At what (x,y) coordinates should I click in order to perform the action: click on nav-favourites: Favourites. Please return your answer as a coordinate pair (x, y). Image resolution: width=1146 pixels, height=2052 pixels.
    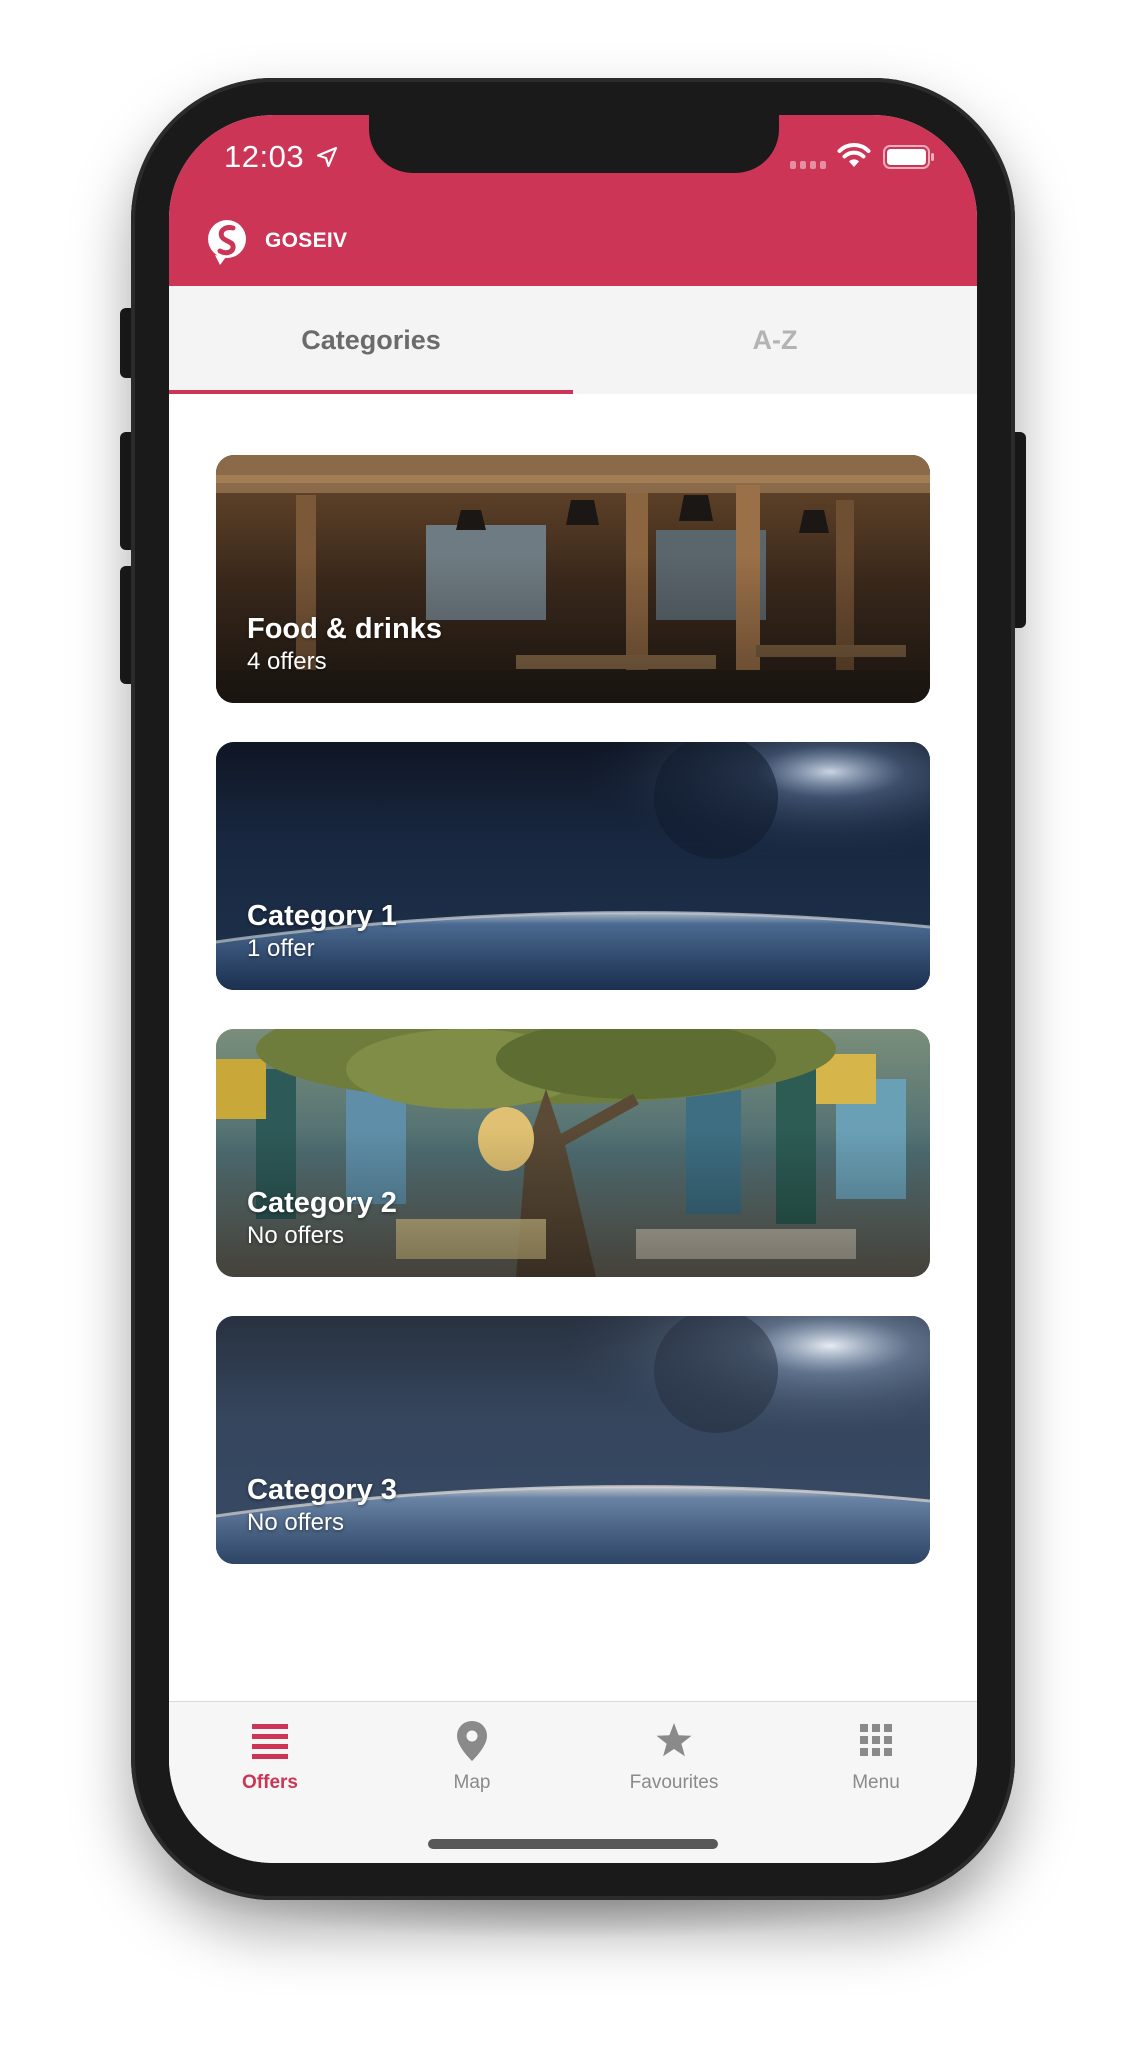
    Looking at the image, I should click on (674, 1762).